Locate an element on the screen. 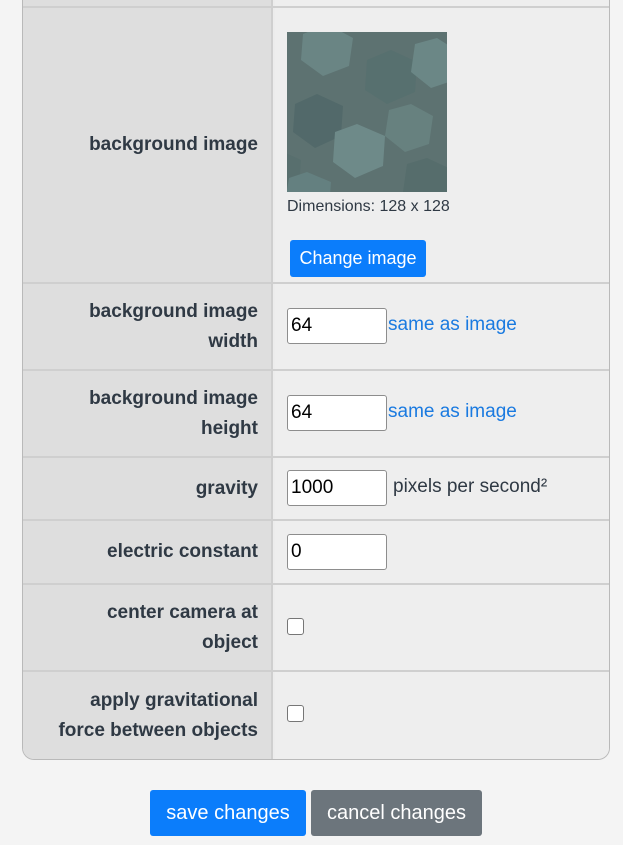 Image resolution: width=623 pixels, height=845 pixels. width-same-as-image-link: same as image is located at coordinates (452, 325).